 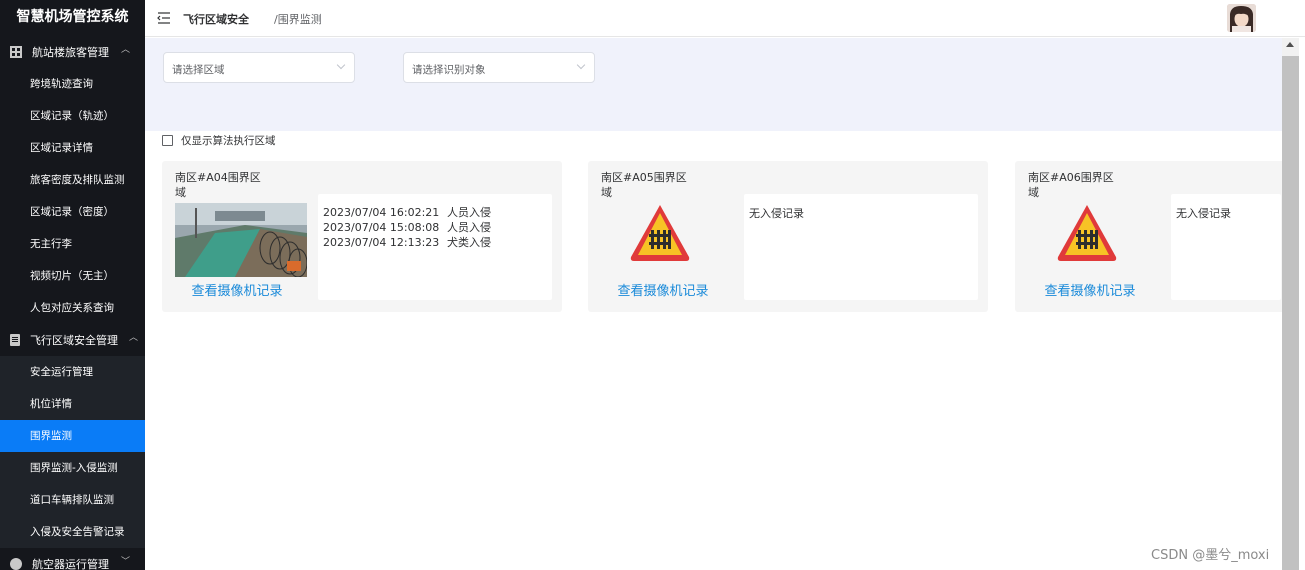 What do you see at coordinates (72, 500) in the screenshot?
I see `sidebar-item: 道口车辆排队监测` at bounding box center [72, 500].